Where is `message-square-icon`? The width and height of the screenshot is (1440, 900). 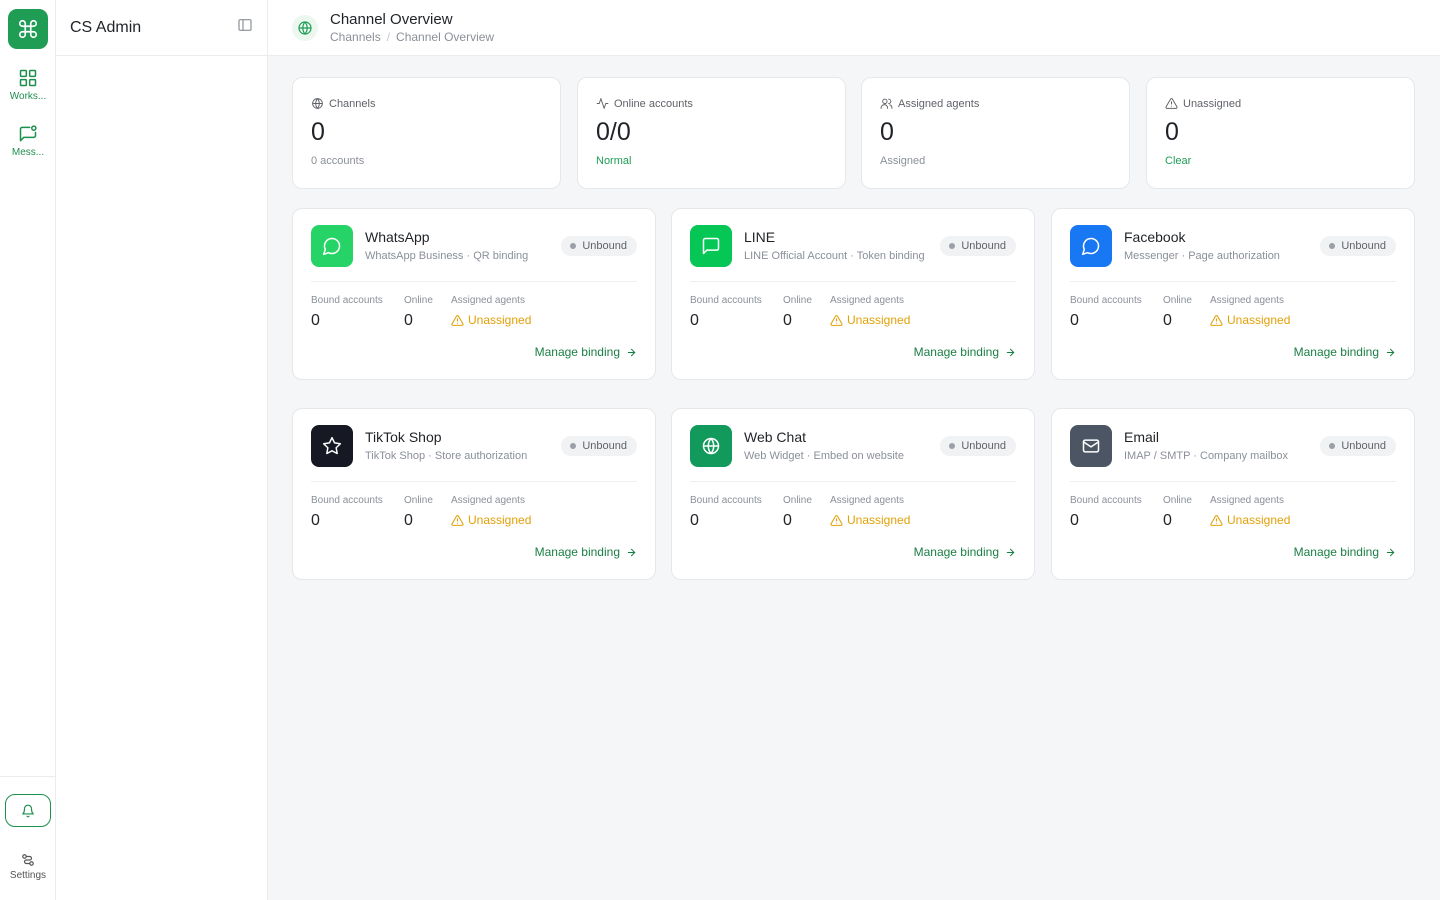 message-square-icon is located at coordinates (711, 246).